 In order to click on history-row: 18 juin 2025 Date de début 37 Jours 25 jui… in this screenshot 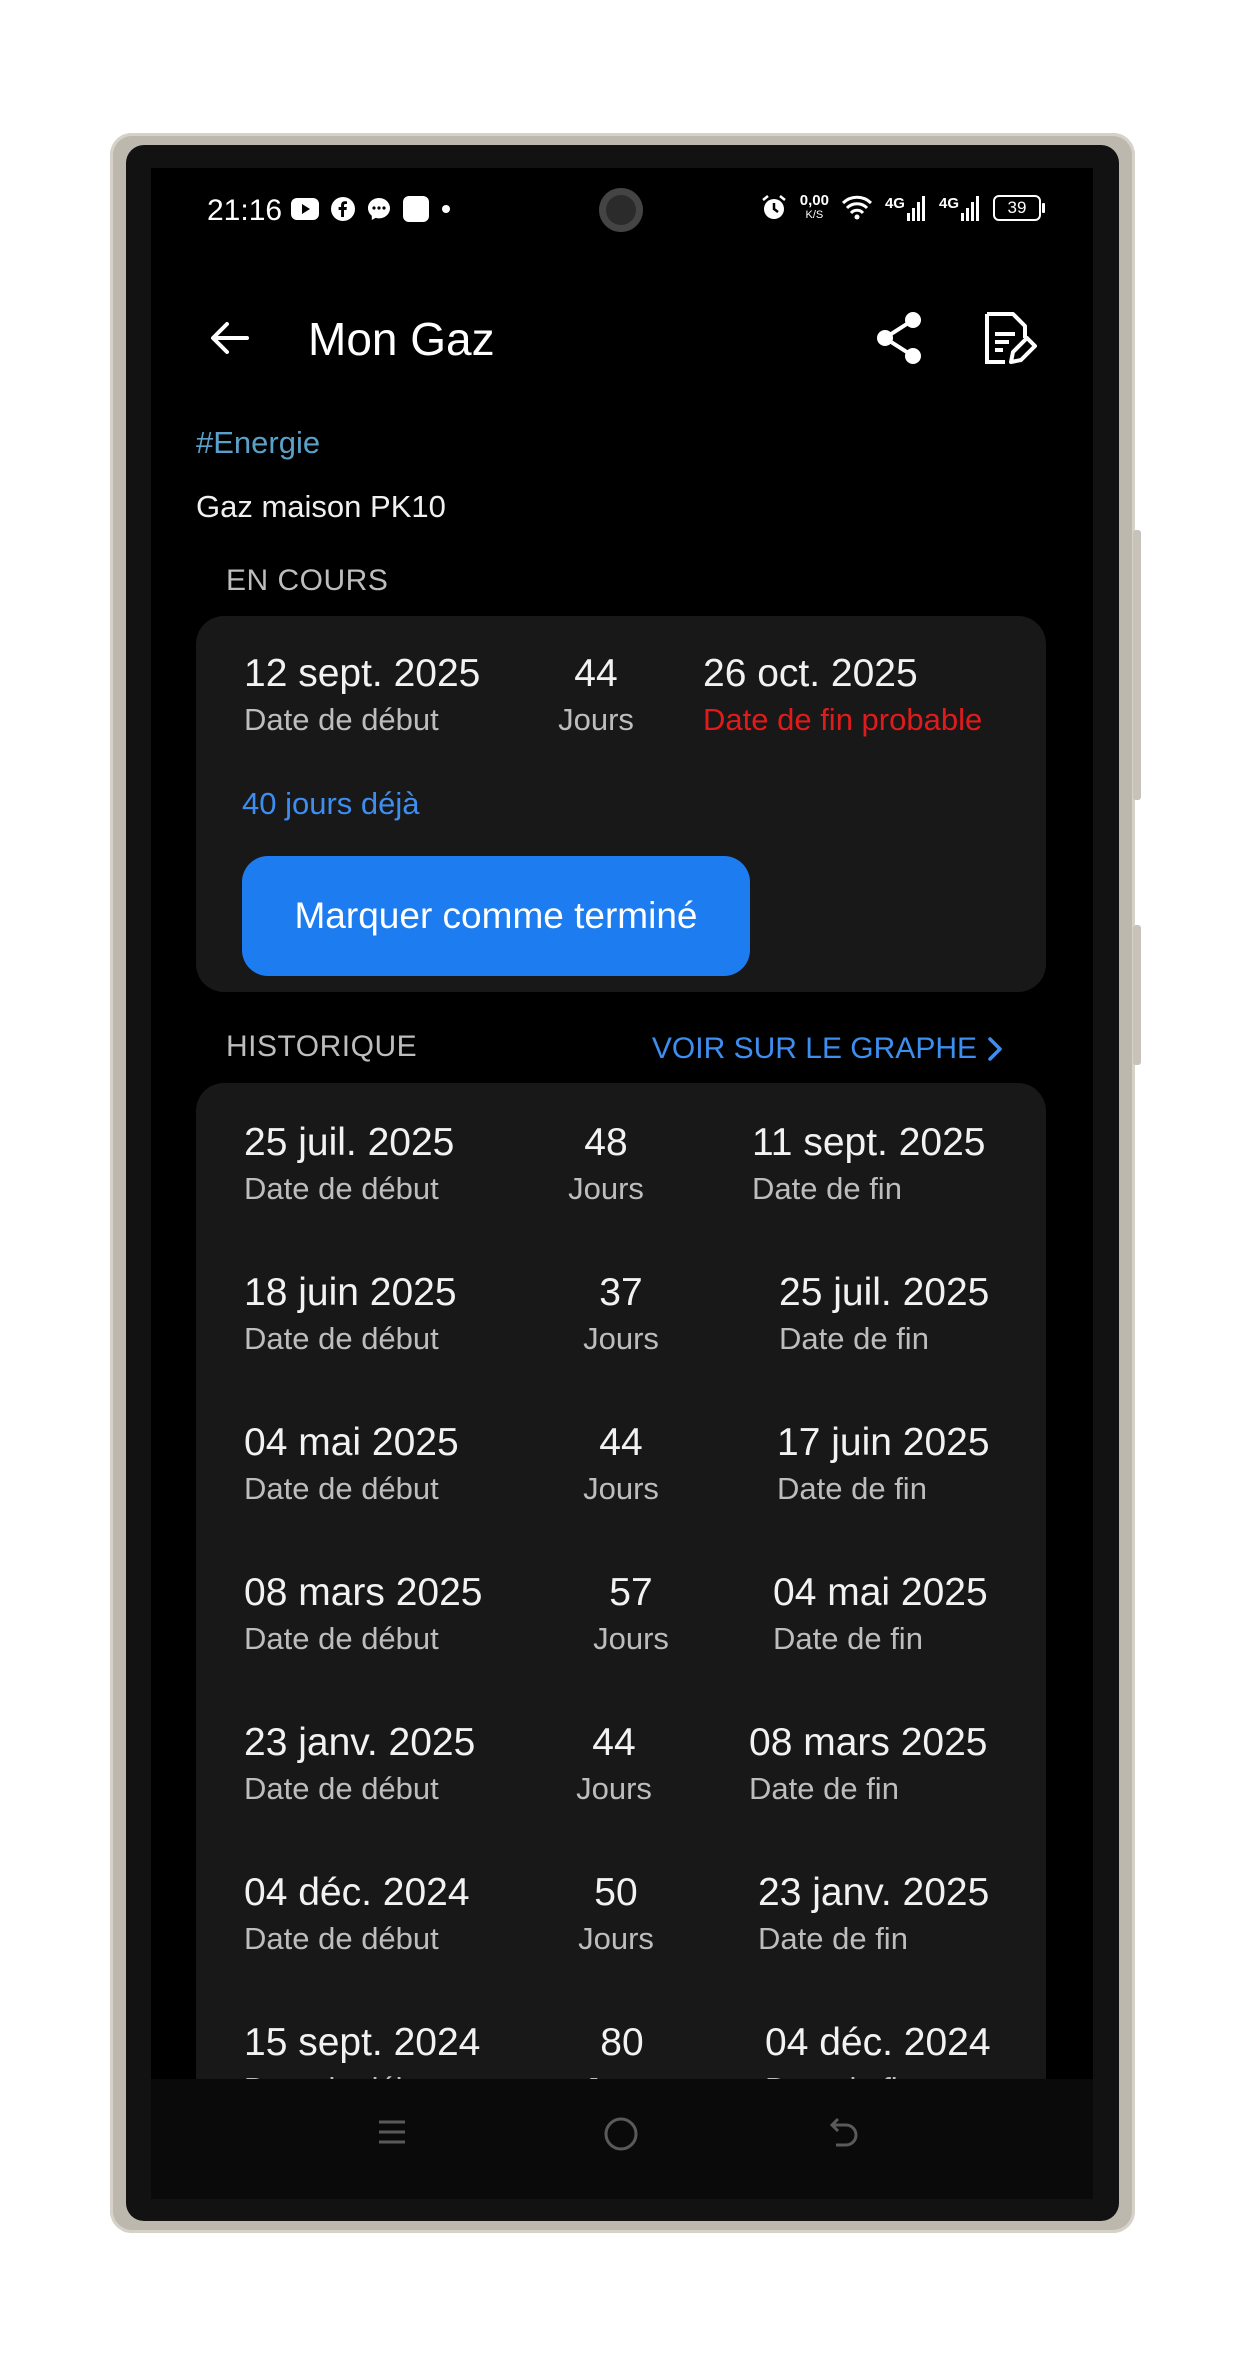, I will do `click(621, 1346)`.